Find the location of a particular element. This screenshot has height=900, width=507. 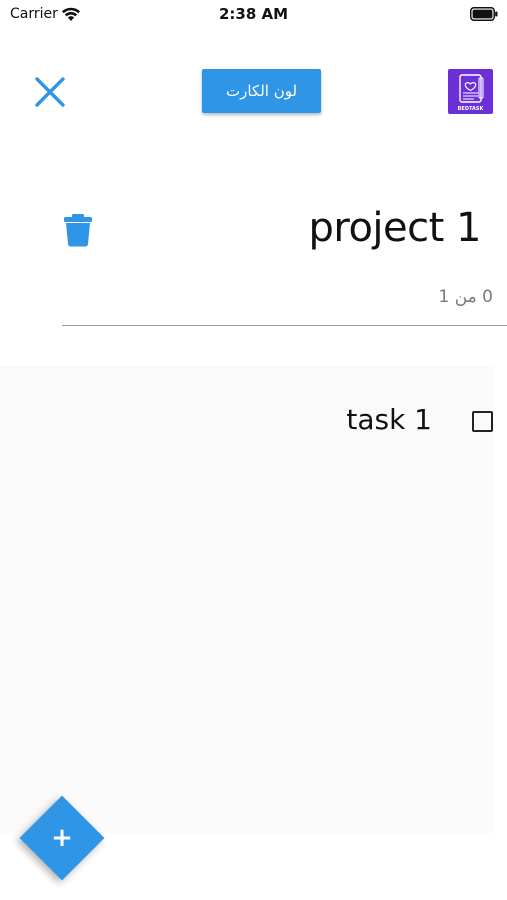

task-label: task 1 is located at coordinates (389, 419).